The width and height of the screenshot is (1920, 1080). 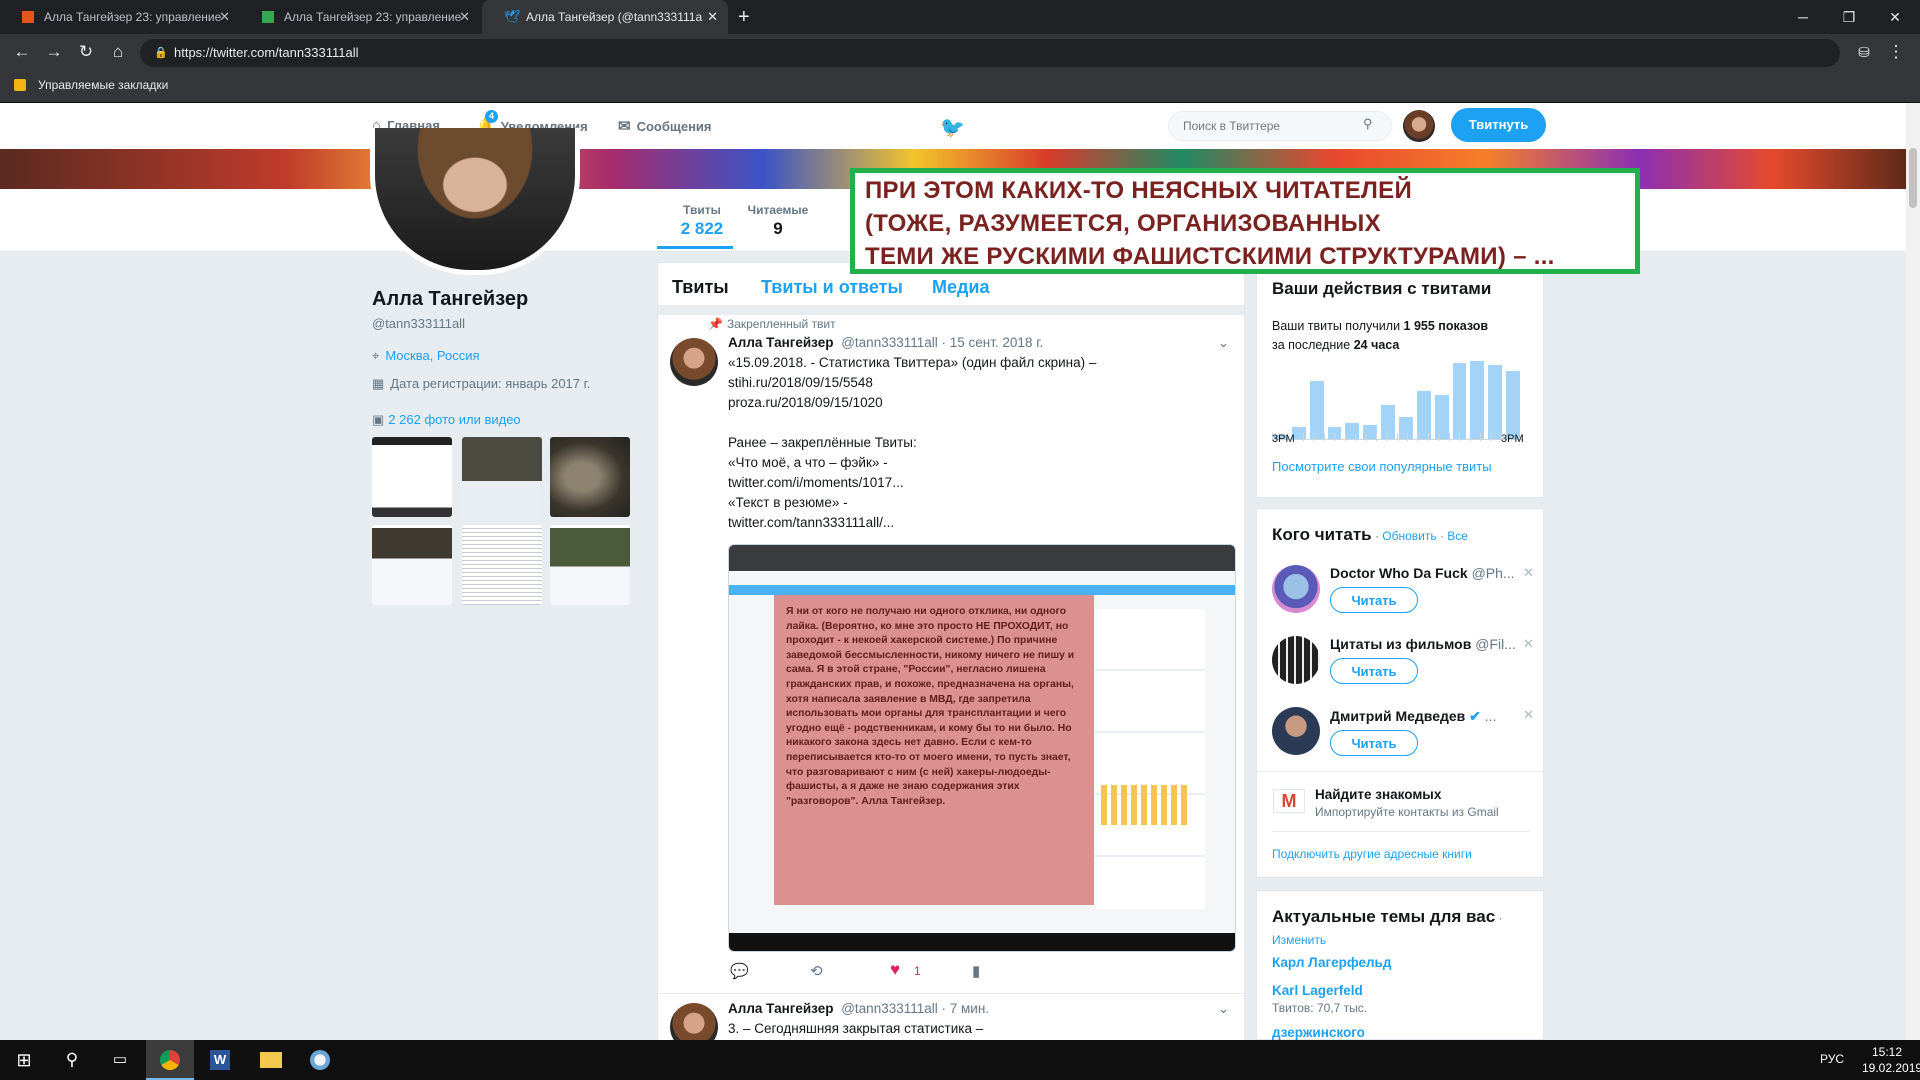 What do you see at coordinates (270, 1060) in the screenshot?
I see `explorer-taskbar-icon` at bounding box center [270, 1060].